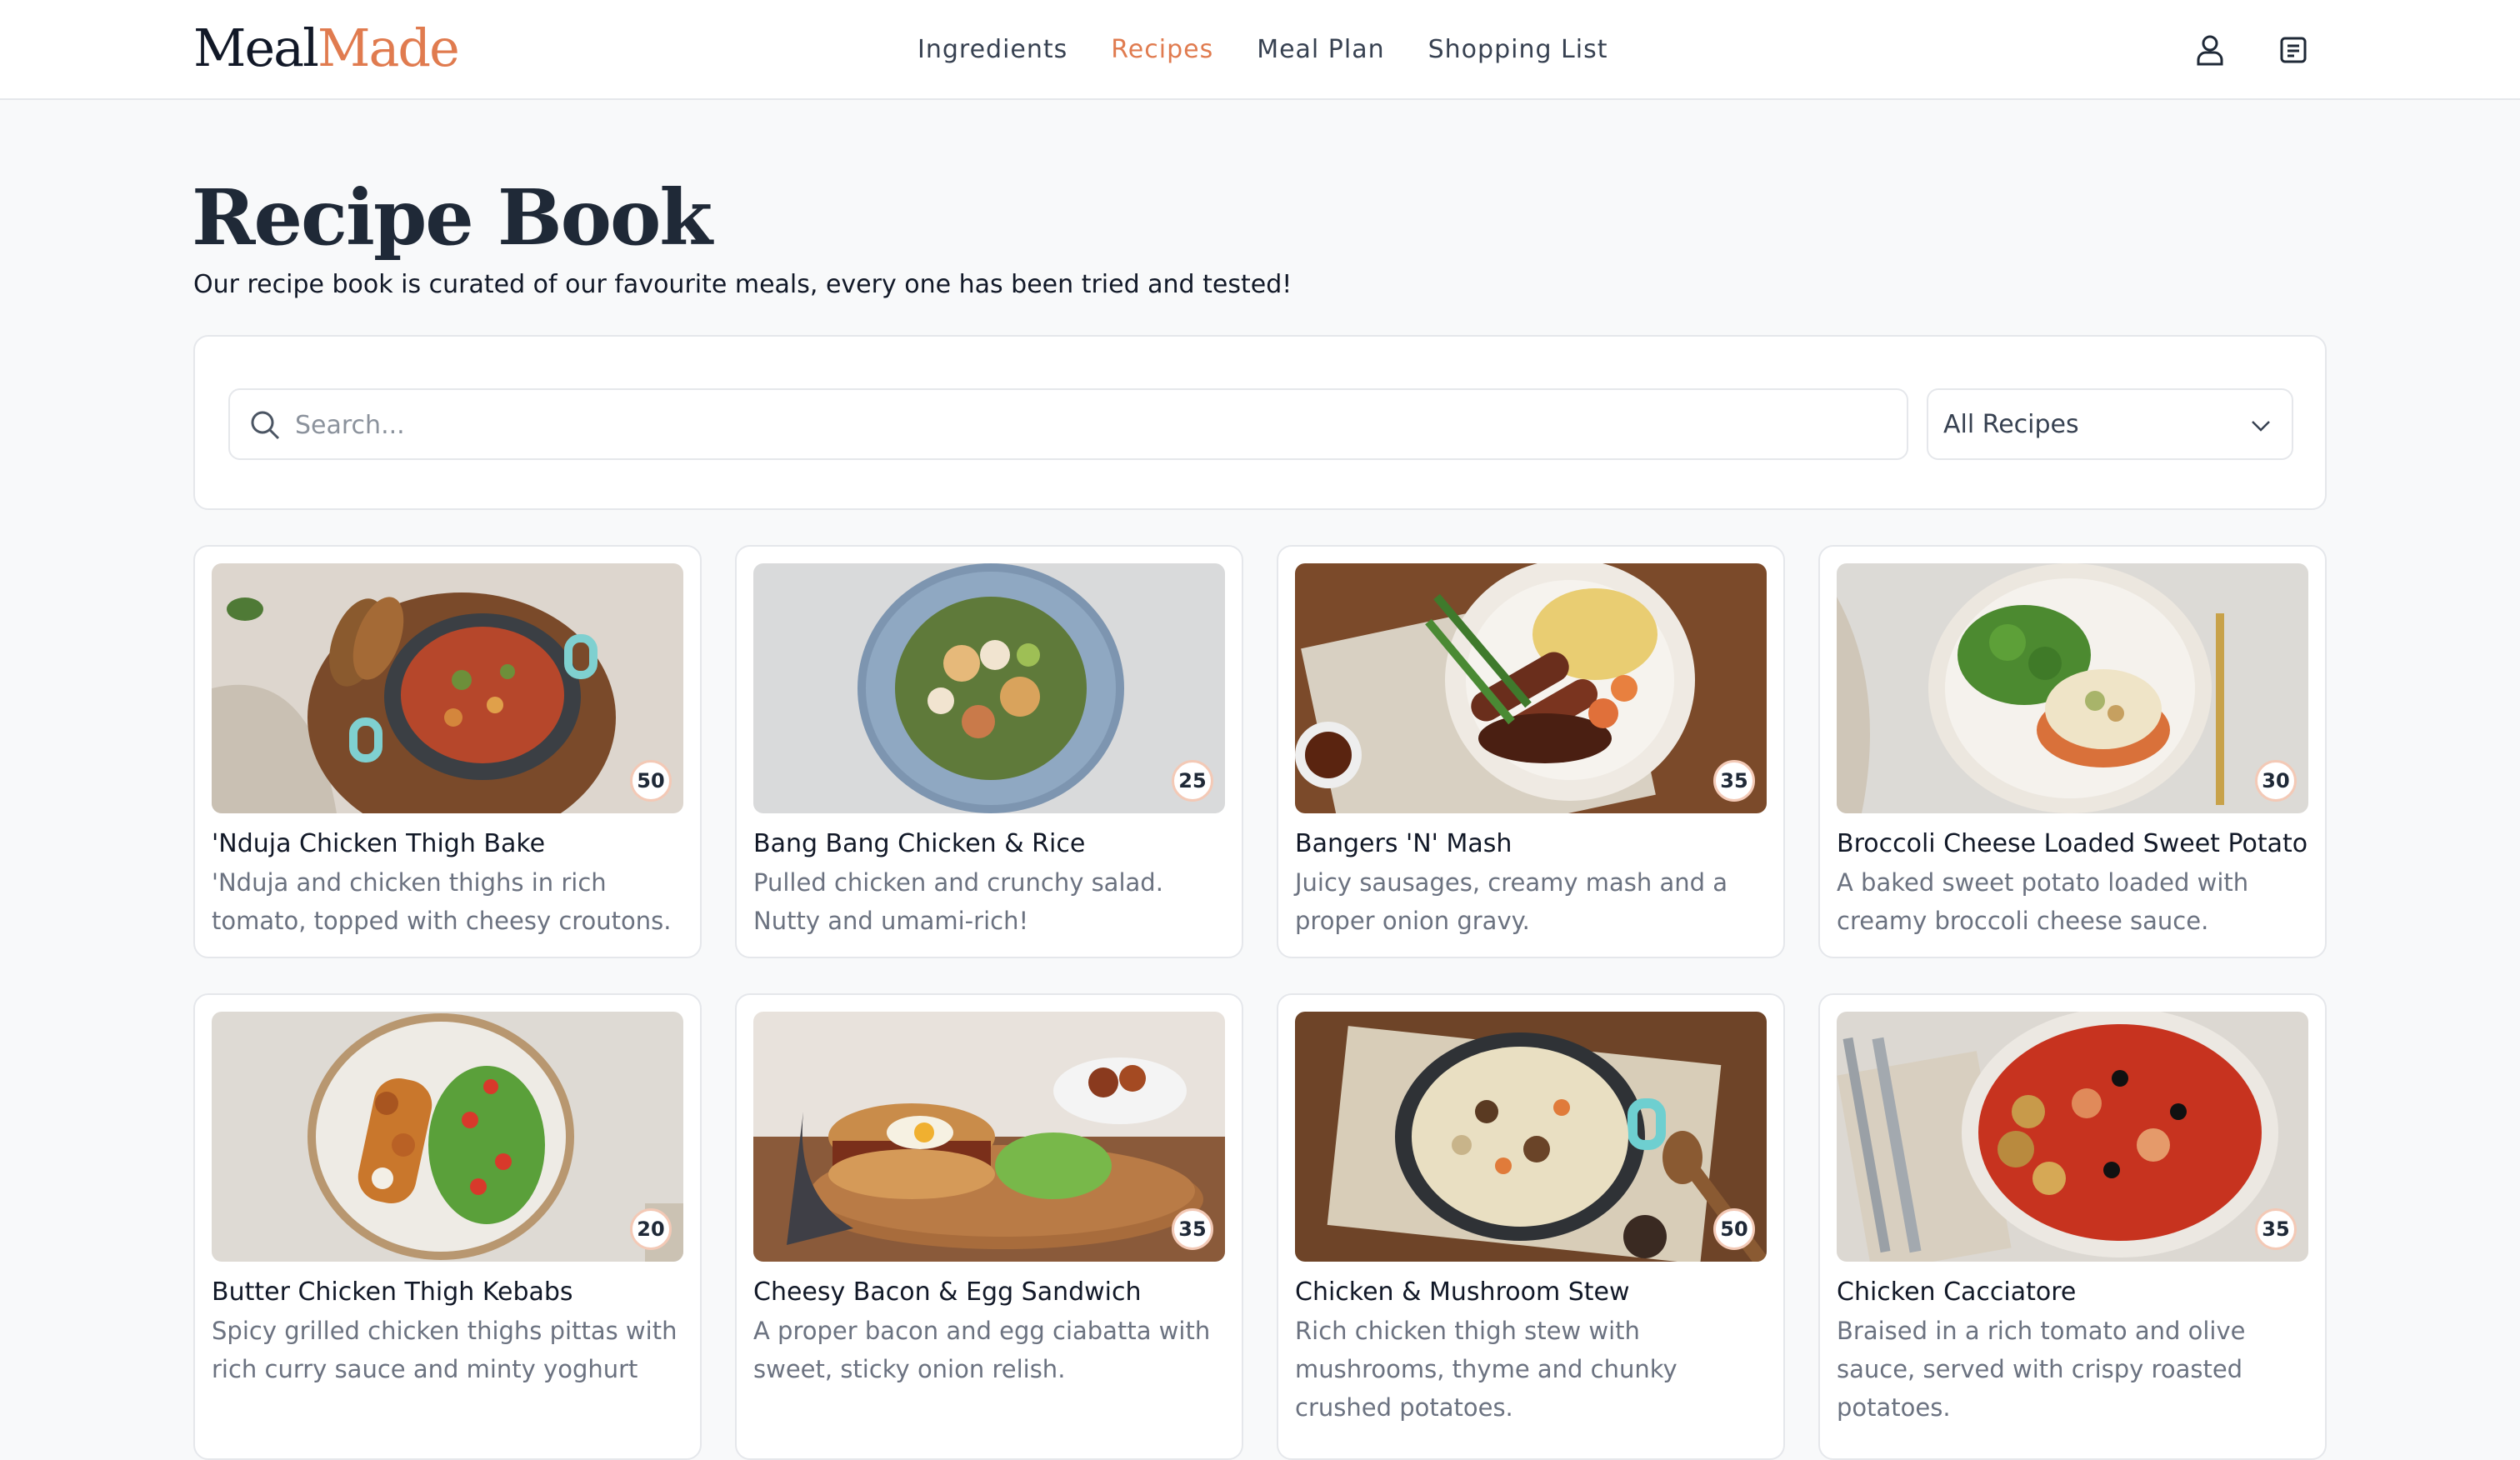 This screenshot has width=2520, height=1460. I want to click on search-box, so click(1068, 424).